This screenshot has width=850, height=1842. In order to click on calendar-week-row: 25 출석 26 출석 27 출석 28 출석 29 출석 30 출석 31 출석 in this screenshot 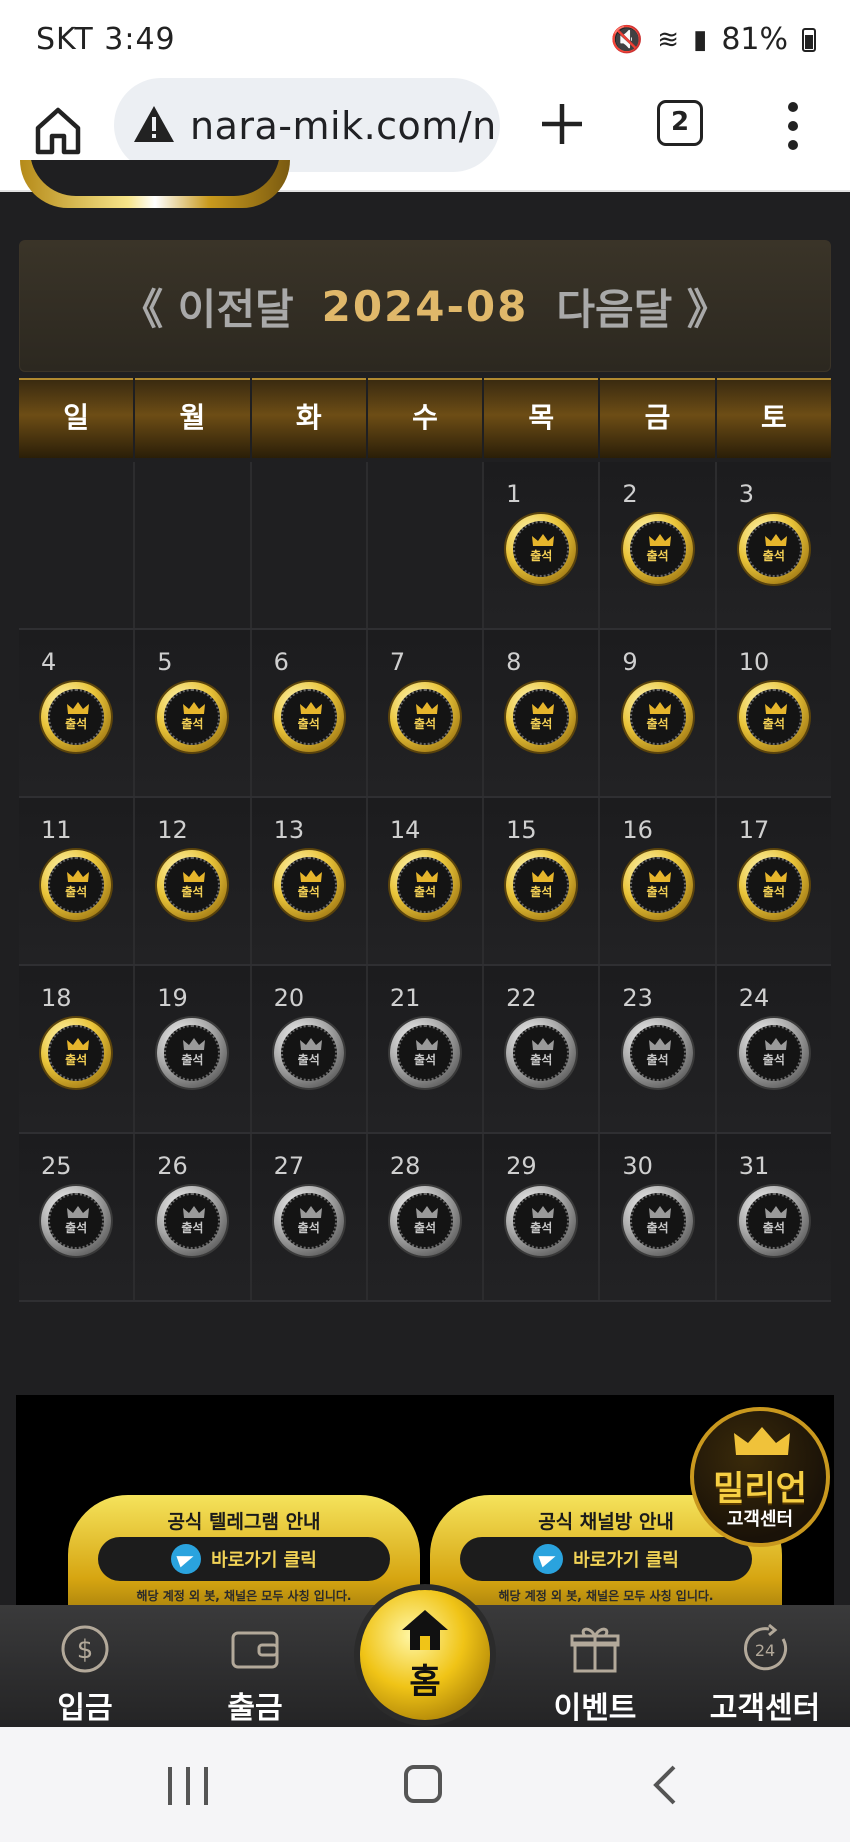, I will do `click(425, 1218)`.